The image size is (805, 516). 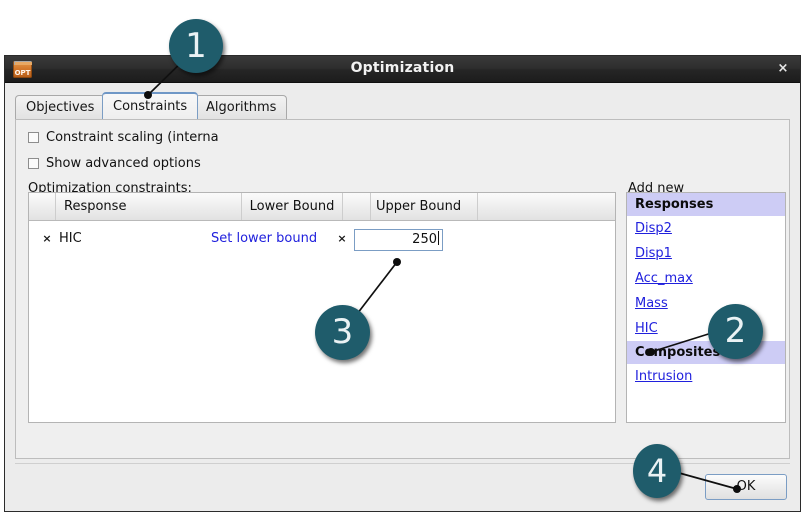 I want to click on add-new-item-intrusion: Intrusion, so click(x=706, y=376).